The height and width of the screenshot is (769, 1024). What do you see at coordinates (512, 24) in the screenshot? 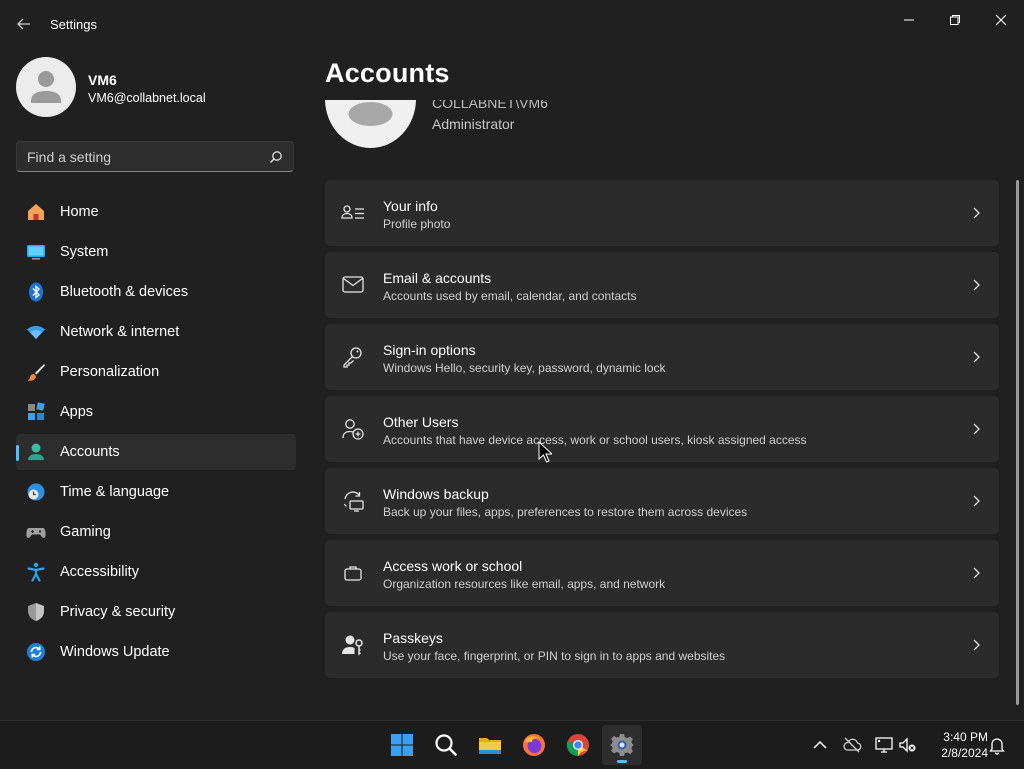
I see `title-bar: Settings` at bounding box center [512, 24].